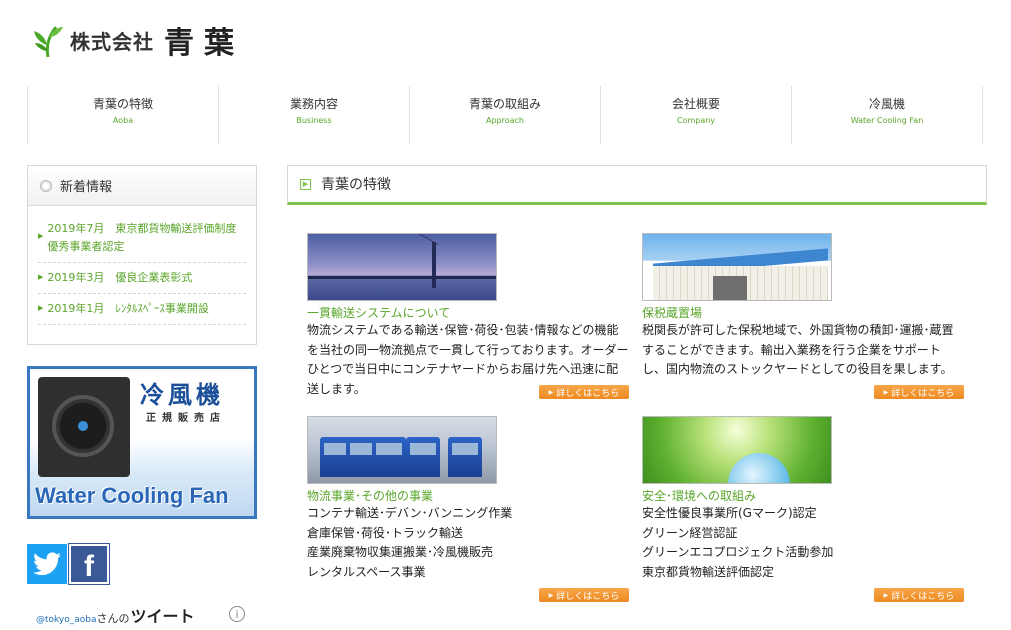 This screenshot has height=630, width=1011. Describe the element at coordinates (48, 42) in the screenshot. I see `leaf-logo-icon` at that location.